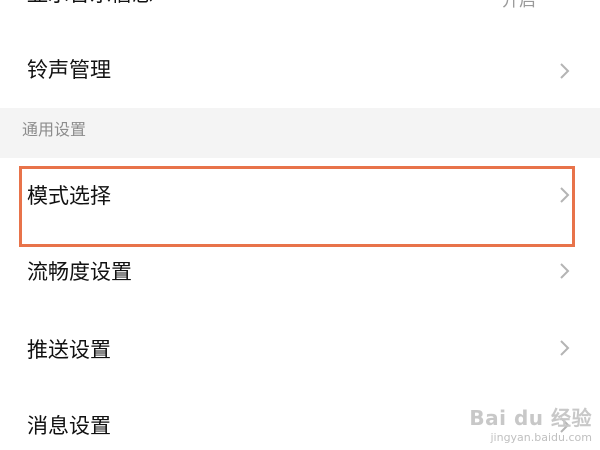 The image size is (600, 450). What do you see at coordinates (69, 70) in the screenshot?
I see `setting-label-ringtone: 铃声管理` at bounding box center [69, 70].